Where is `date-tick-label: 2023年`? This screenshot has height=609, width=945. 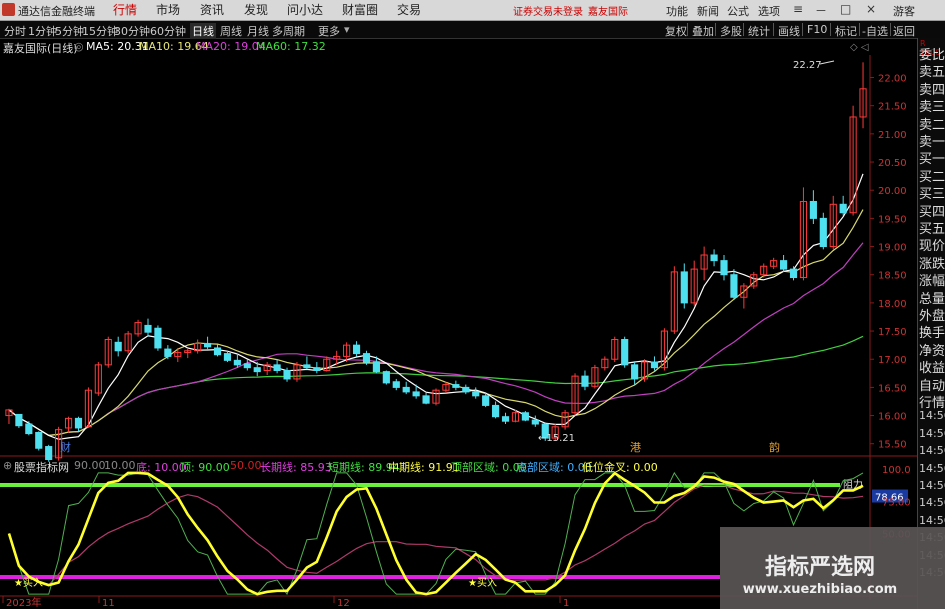
date-tick-label: 2023年 is located at coordinates (23, 602).